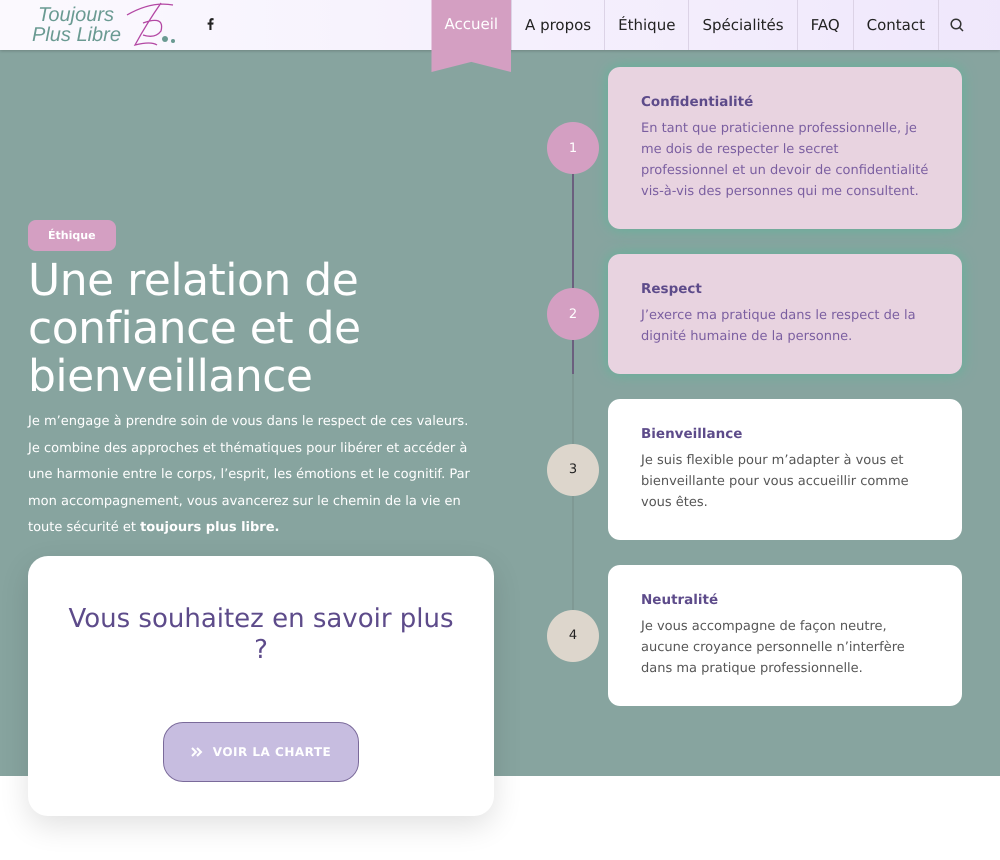  What do you see at coordinates (249, 488) in the screenshot?
I see `intro-paragraph: Je combine des approches et thématiques pour libérer et accéder à une harmonie entre le corps, l’esprit, les émotions et le cognitif. Par mon accompagnement, vous avancerez sur le chemin de la vie en toute sécurité et toujours plus libre.` at bounding box center [249, 488].